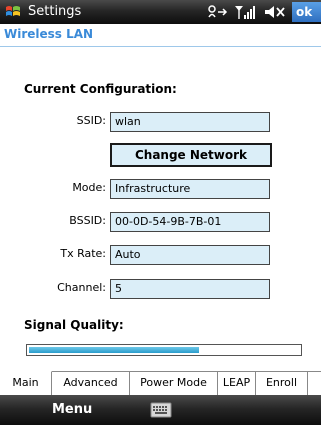 The height and width of the screenshot is (425, 321). What do you see at coordinates (275, 12) in the screenshot?
I see `speaker-icon` at bounding box center [275, 12].